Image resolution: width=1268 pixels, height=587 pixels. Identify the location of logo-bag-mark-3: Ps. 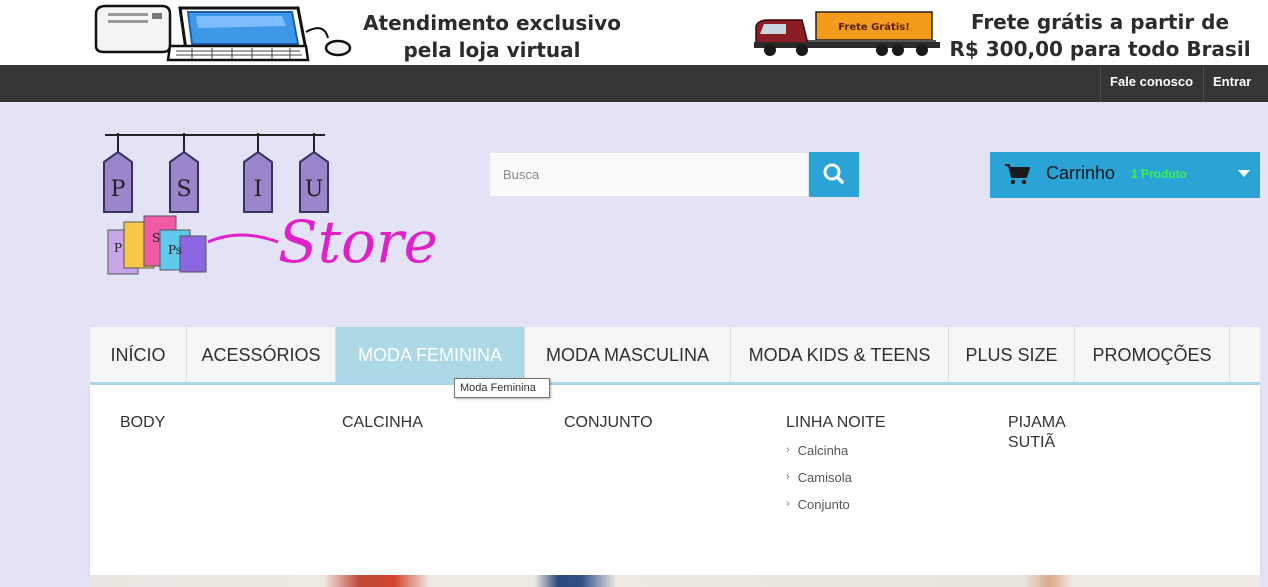
(175, 250).